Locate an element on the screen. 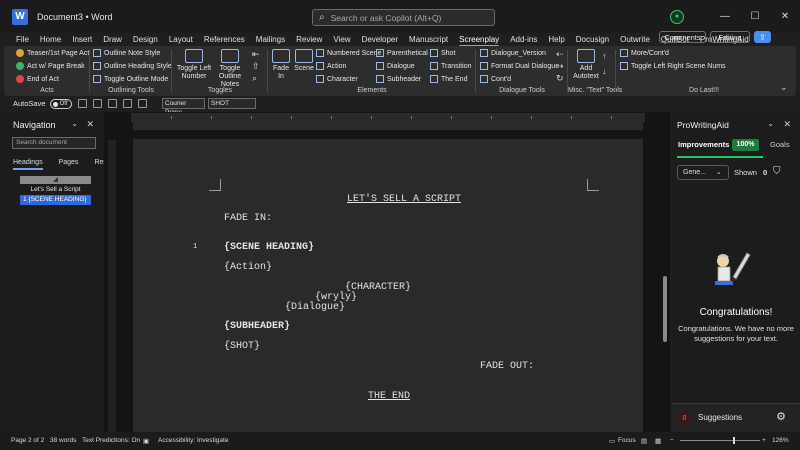 The image size is (800, 450). page-count: Page 2 of 2 is located at coordinates (27, 440).